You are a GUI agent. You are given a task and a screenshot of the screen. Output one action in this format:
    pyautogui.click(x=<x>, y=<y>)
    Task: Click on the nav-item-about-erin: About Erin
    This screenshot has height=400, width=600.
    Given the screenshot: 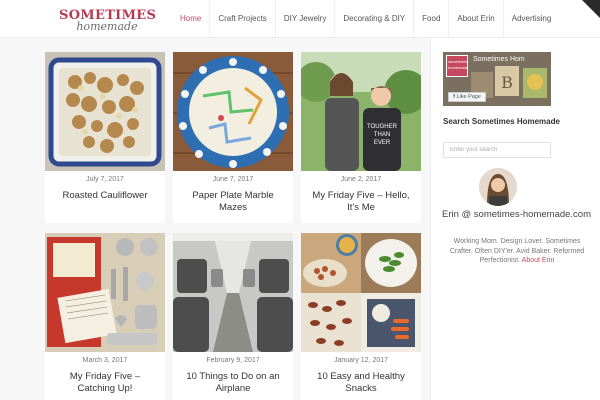 What is the action you would take?
    pyautogui.click(x=475, y=19)
    